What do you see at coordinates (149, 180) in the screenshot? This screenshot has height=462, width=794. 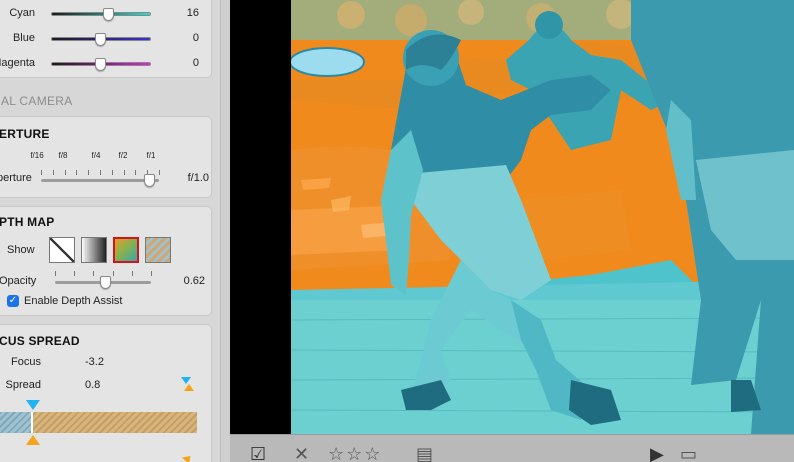 I see `aperture-slider-thumb` at bounding box center [149, 180].